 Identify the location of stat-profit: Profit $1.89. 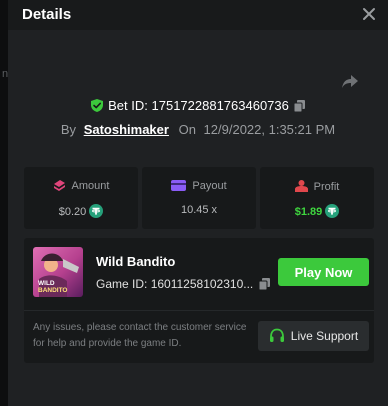
(317, 198).